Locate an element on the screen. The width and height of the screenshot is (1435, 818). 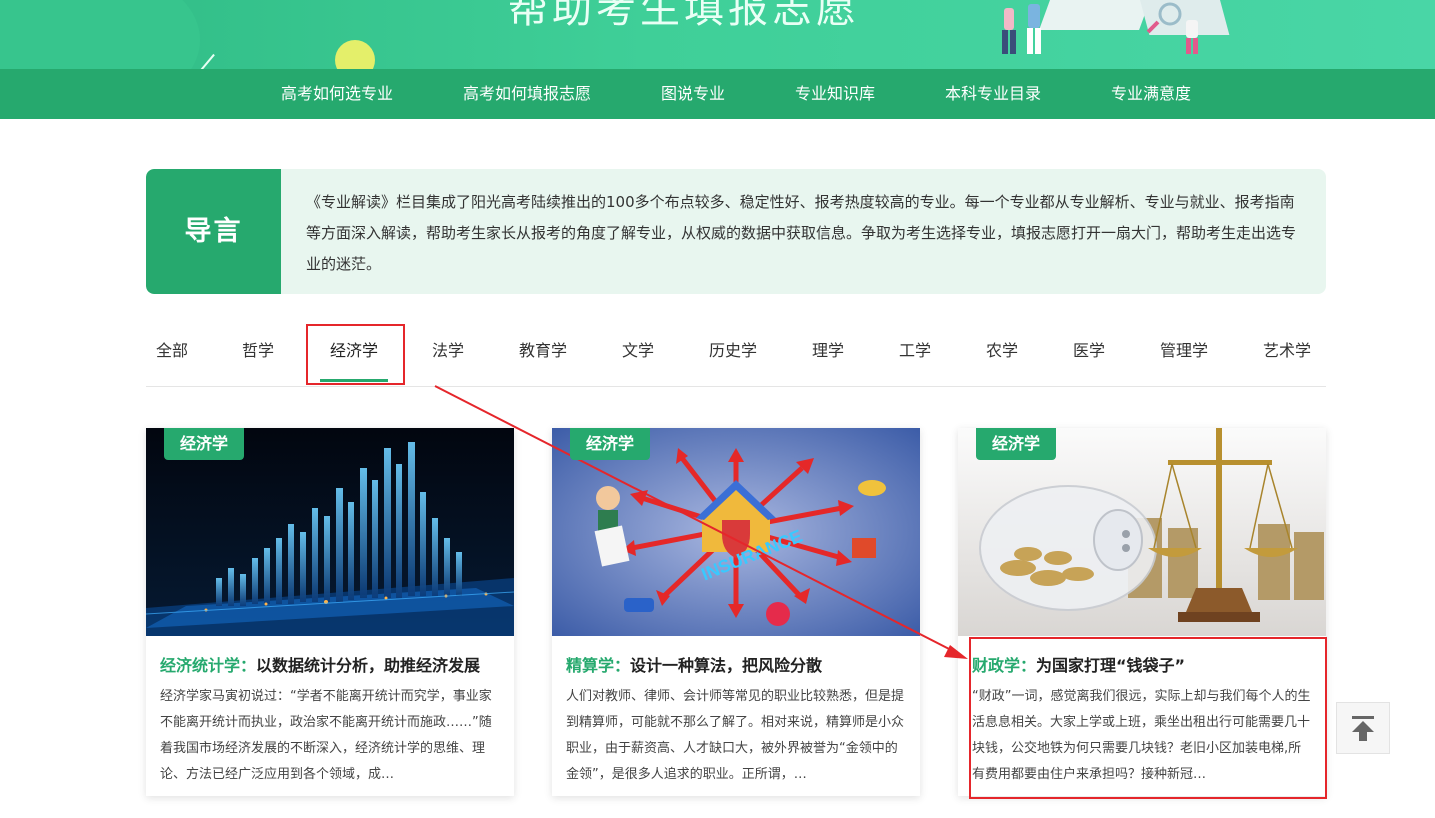
card-title: 经济统计学：以数据统计分析，助推经济发展 is located at coordinates (332, 664).